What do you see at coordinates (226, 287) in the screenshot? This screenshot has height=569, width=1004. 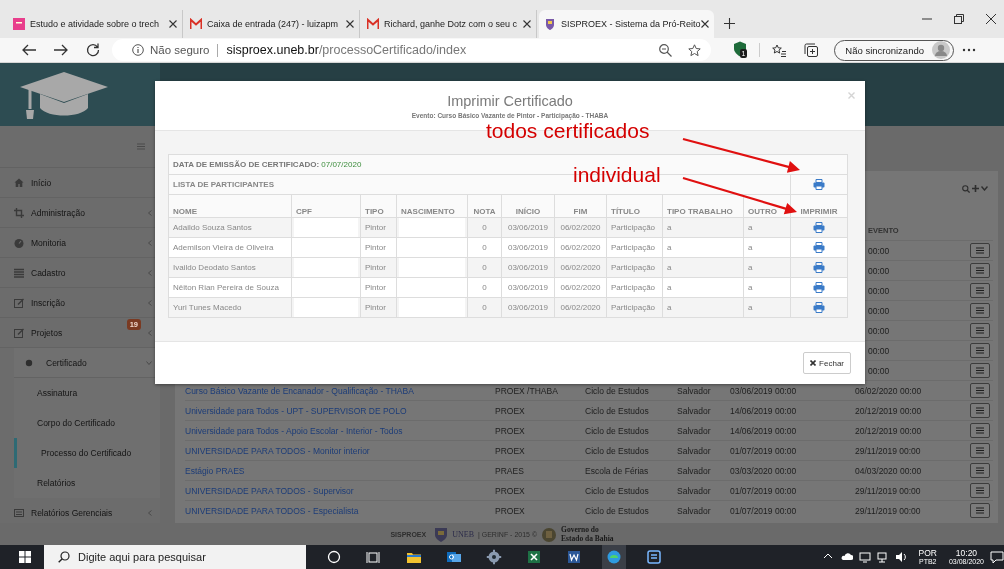 I see `table-cell: Nêiton Rian Pereira de Souza` at bounding box center [226, 287].